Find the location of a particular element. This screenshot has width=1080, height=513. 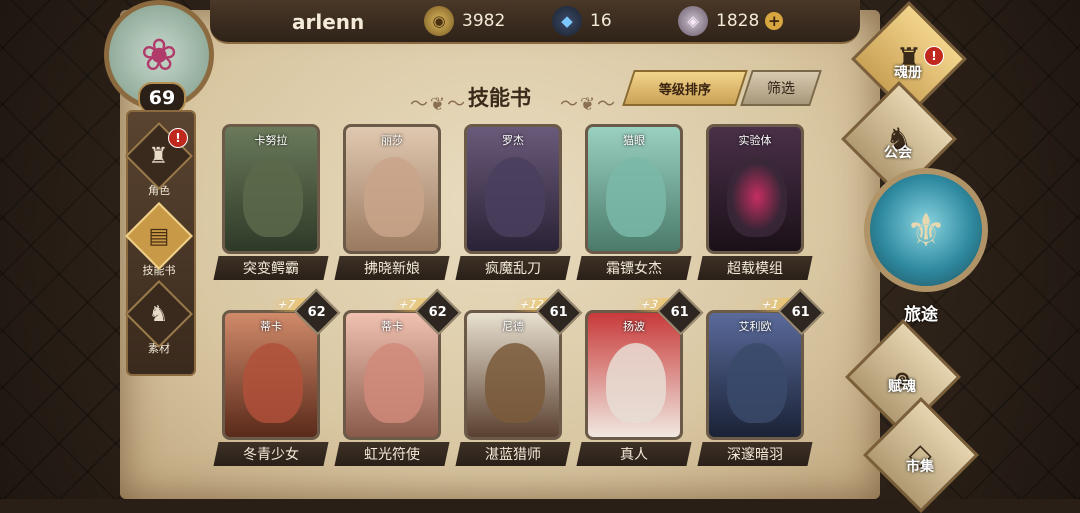

sort-label: 等级排序 is located at coordinates (684, 90).